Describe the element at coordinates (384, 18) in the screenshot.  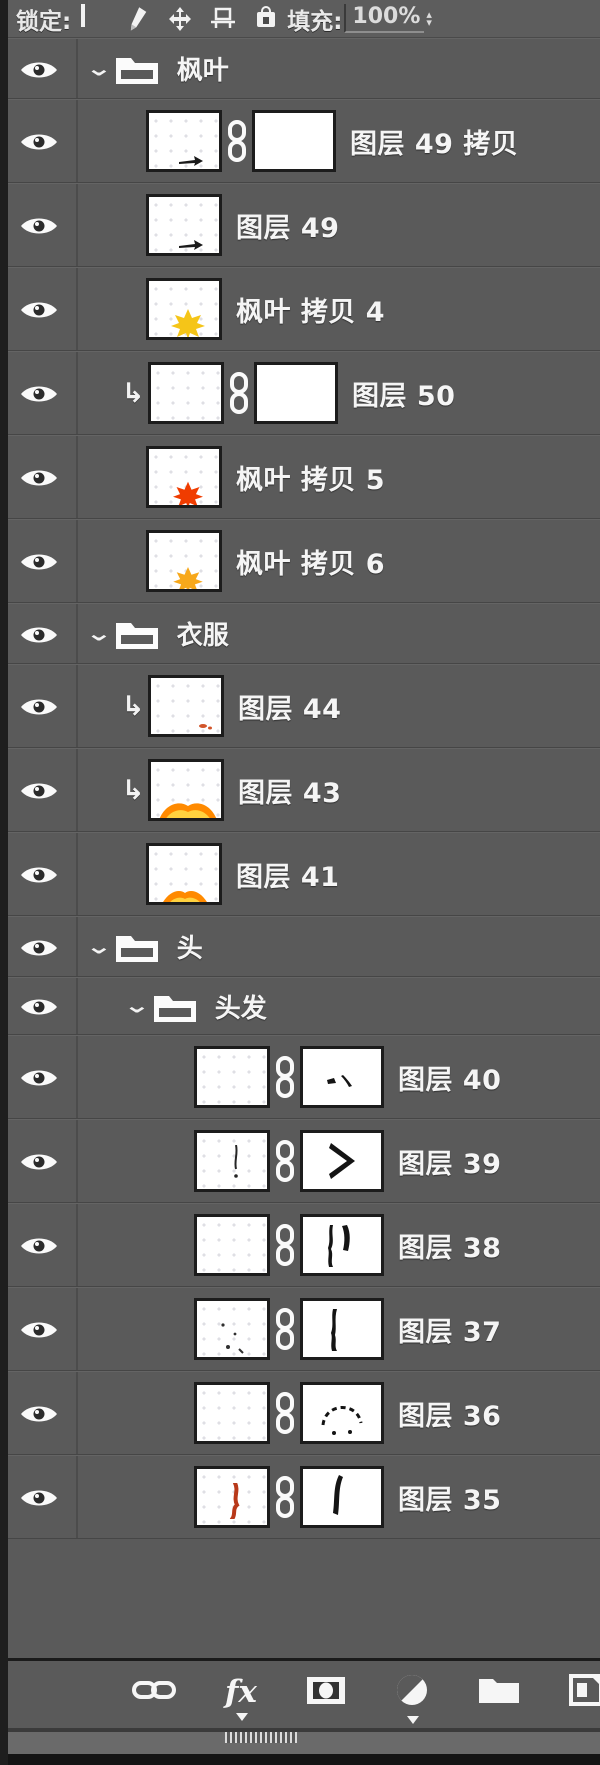
I see `fill-value: 100%` at that location.